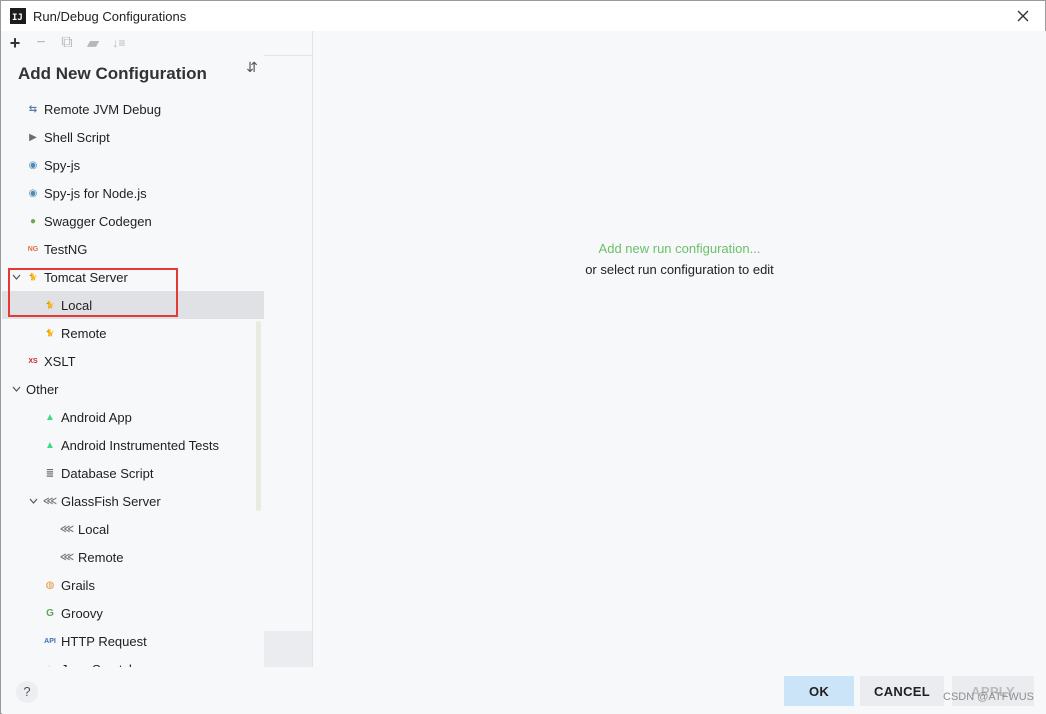  Describe the element at coordinates (133, 305) in the screenshot. I see `tree-item-local: 🐈 Local` at that location.